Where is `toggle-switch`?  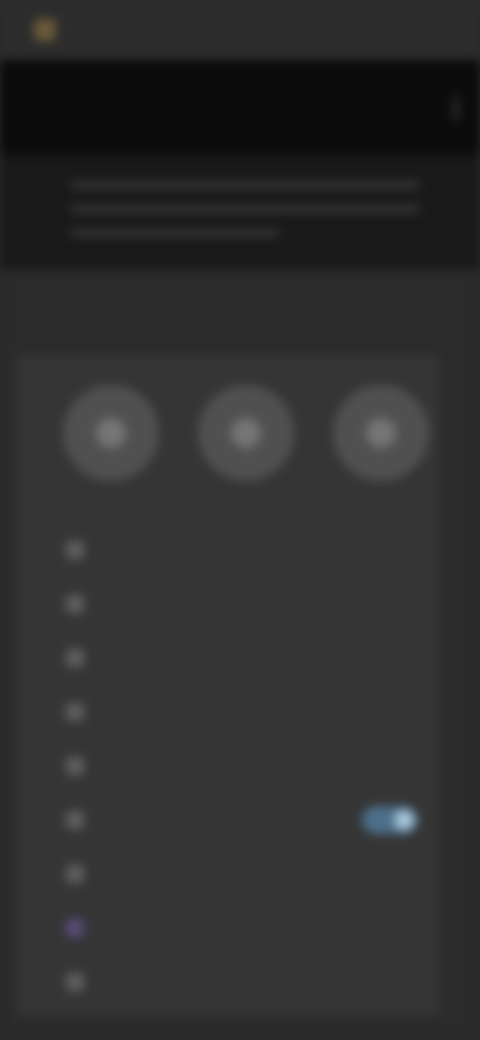 toggle-switch is located at coordinates (390, 820).